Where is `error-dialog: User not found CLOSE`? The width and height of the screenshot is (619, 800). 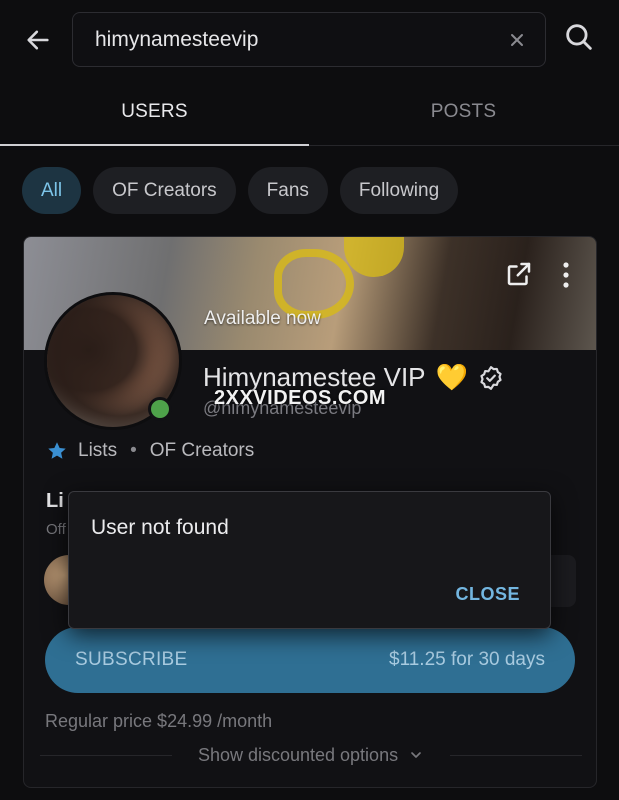 error-dialog: User not found CLOSE is located at coordinates (309, 560).